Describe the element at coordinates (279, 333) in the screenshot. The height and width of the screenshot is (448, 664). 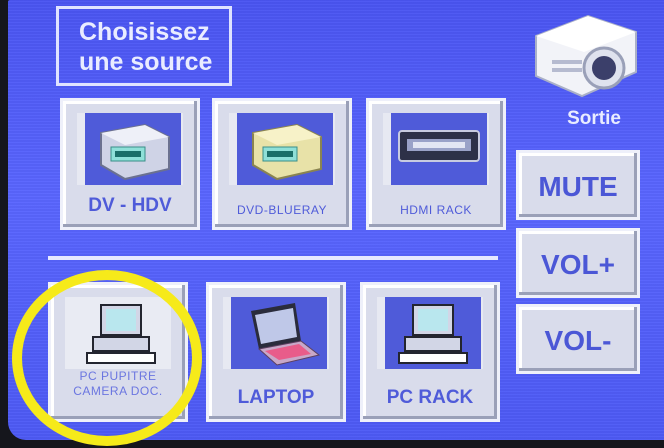
I see `laptop-icon` at that location.